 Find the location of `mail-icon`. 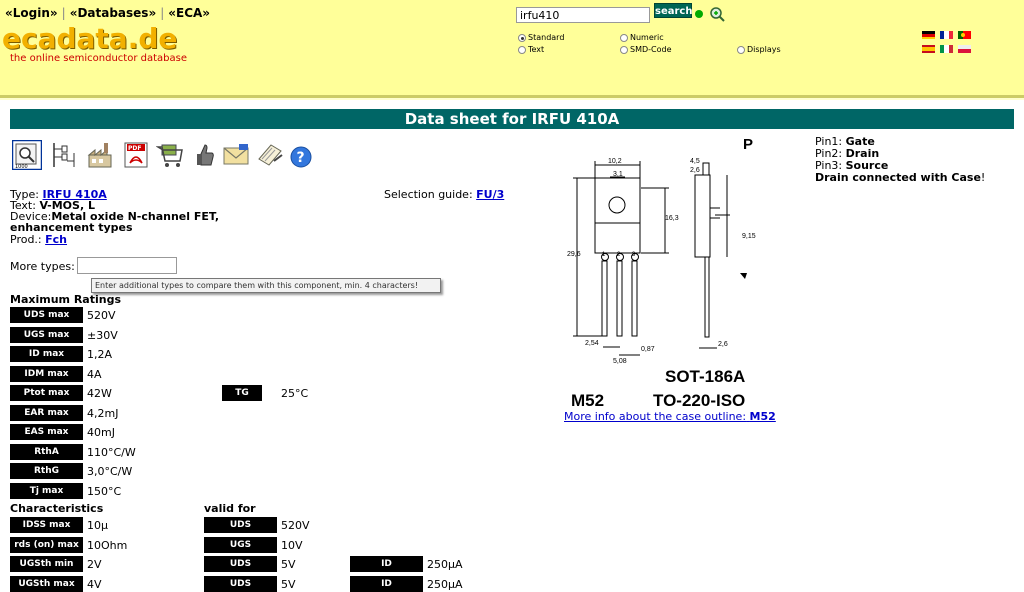

mail-icon is located at coordinates (236, 155).